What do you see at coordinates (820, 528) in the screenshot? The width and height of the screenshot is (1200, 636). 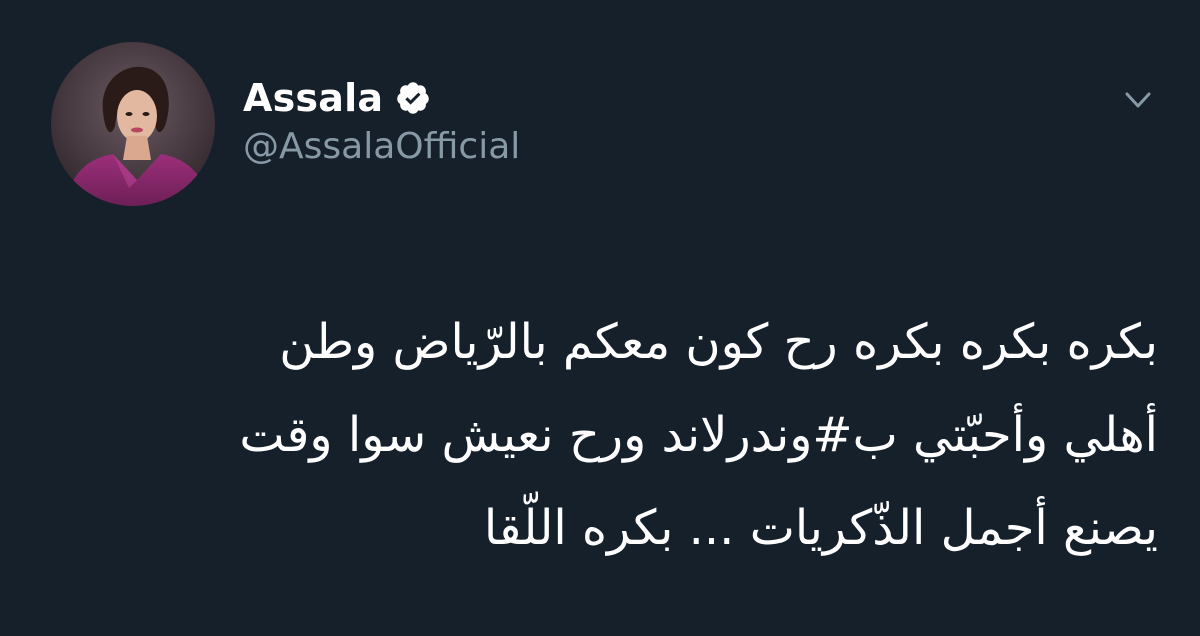 I see `tweet-text-line: يصنع أجمل الذّكريات ... بكره اللّقا` at bounding box center [820, 528].